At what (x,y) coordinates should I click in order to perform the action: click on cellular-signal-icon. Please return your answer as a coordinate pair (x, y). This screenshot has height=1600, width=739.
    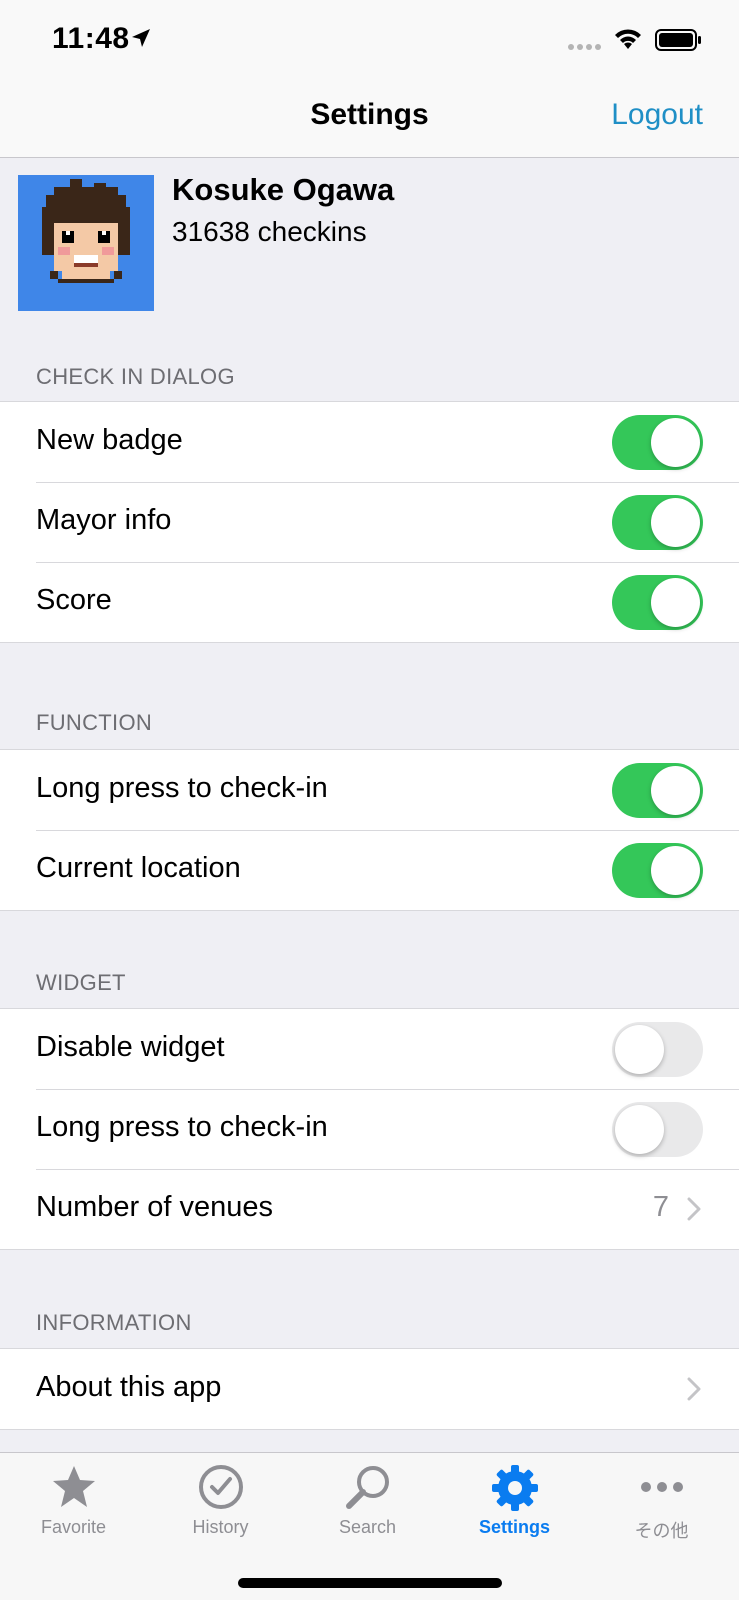
    Looking at the image, I should click on (584, 47).